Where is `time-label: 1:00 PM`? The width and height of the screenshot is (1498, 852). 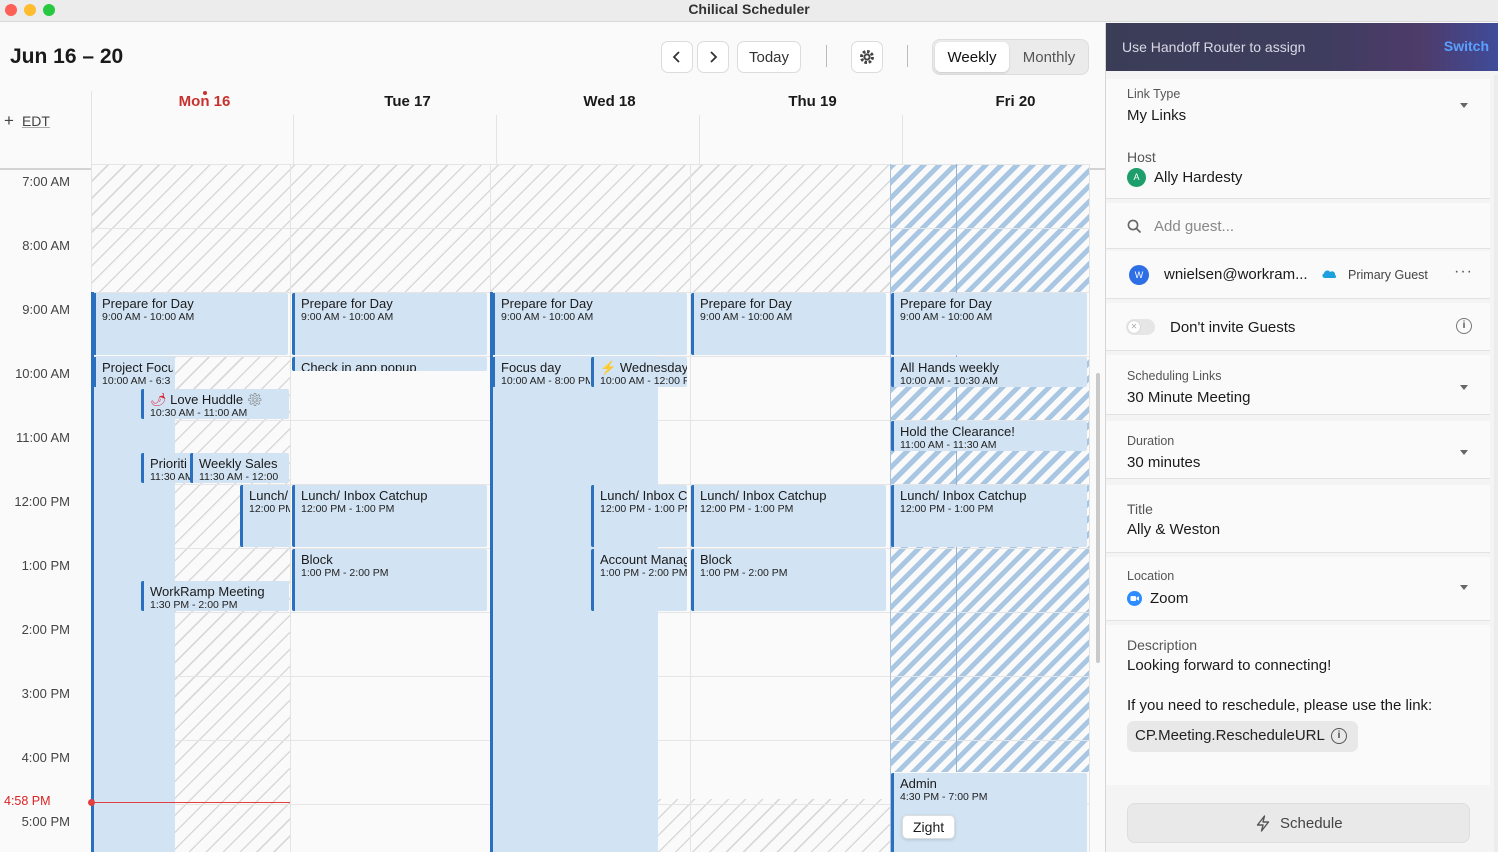 time-label: 1:00 PM is located at coordinates (45, 565).